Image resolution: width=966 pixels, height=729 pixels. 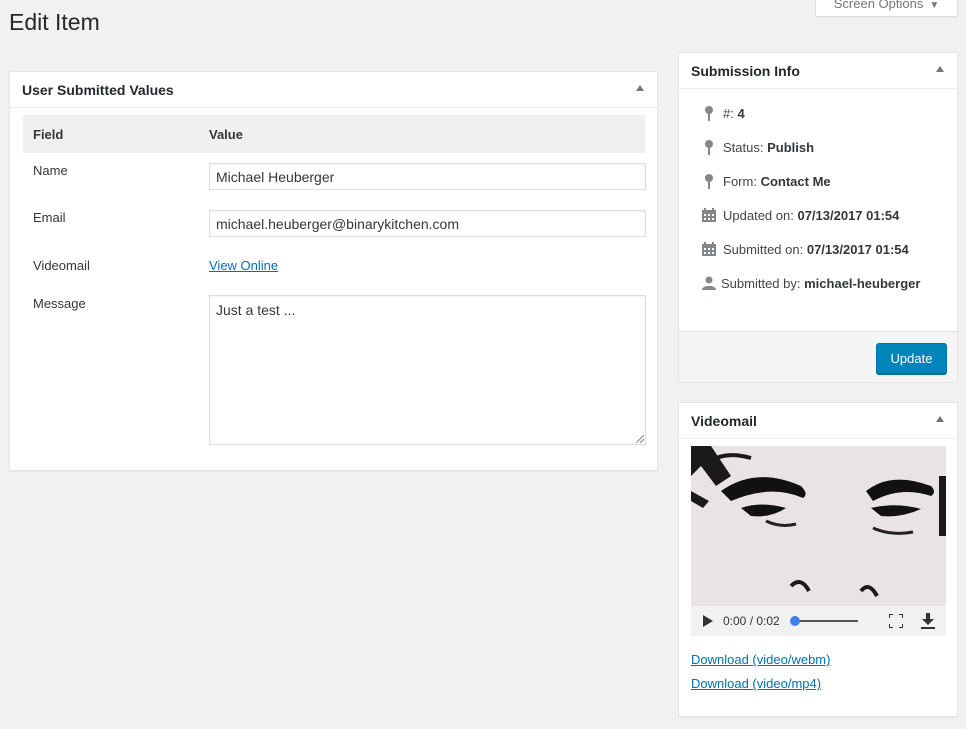 What do you see at coordinates (818, 356) in the screenshot?
I see `publishing-actions: Update` at bounding box center [818, 356].